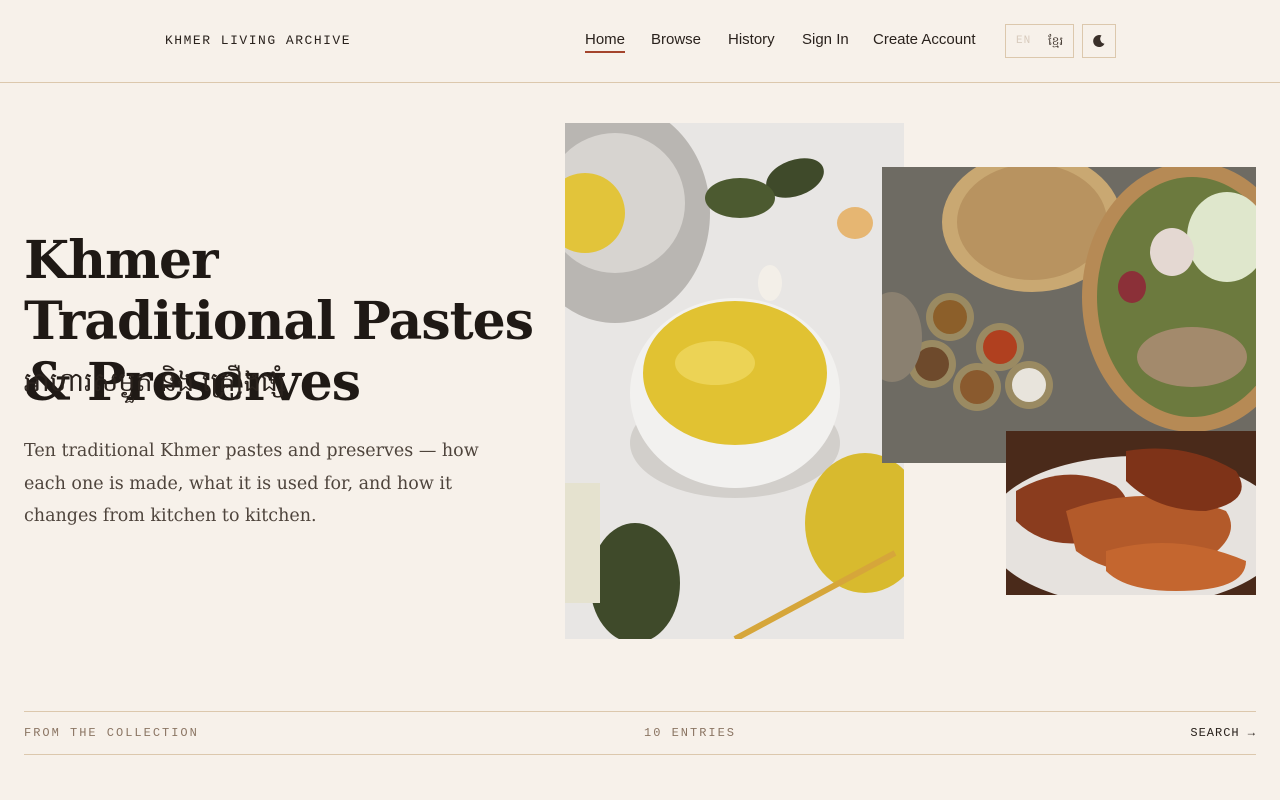 This screenshot has height=800, width=1280. What do you see at coordinates (751, 41) in the screenshot?
I see `nav-history-link: History` at bounding box center [751, 41].